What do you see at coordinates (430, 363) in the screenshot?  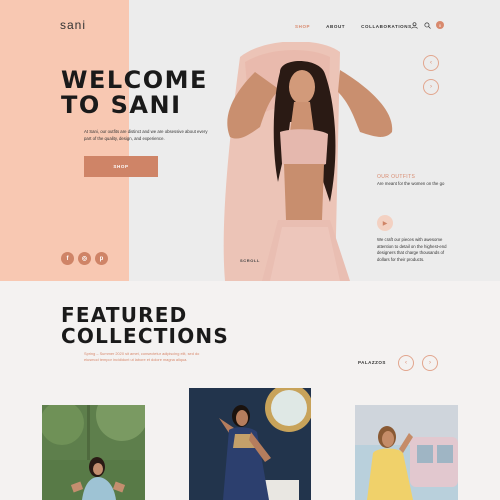 I see `collections-next-arrow-icon: ›` at bounding box center [430, 363].